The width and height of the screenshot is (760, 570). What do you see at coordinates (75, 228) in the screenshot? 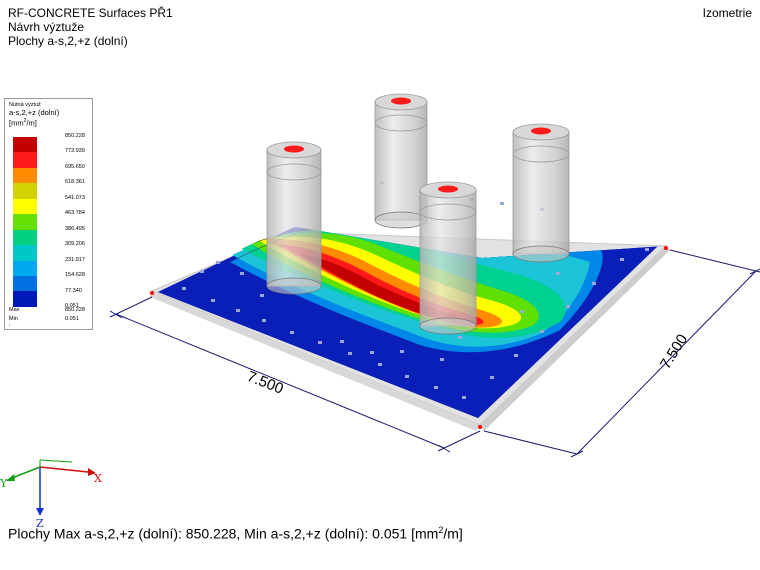
I see `legend-value: 386.495` at bounding box center [75, 228].